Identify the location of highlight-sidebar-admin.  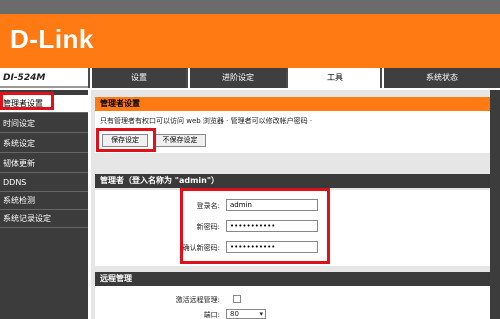
(27, 101).